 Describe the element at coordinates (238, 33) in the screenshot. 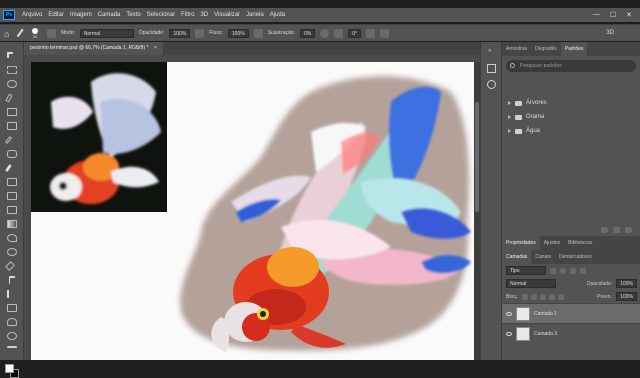

I see `flow-input: 100%` at that location.